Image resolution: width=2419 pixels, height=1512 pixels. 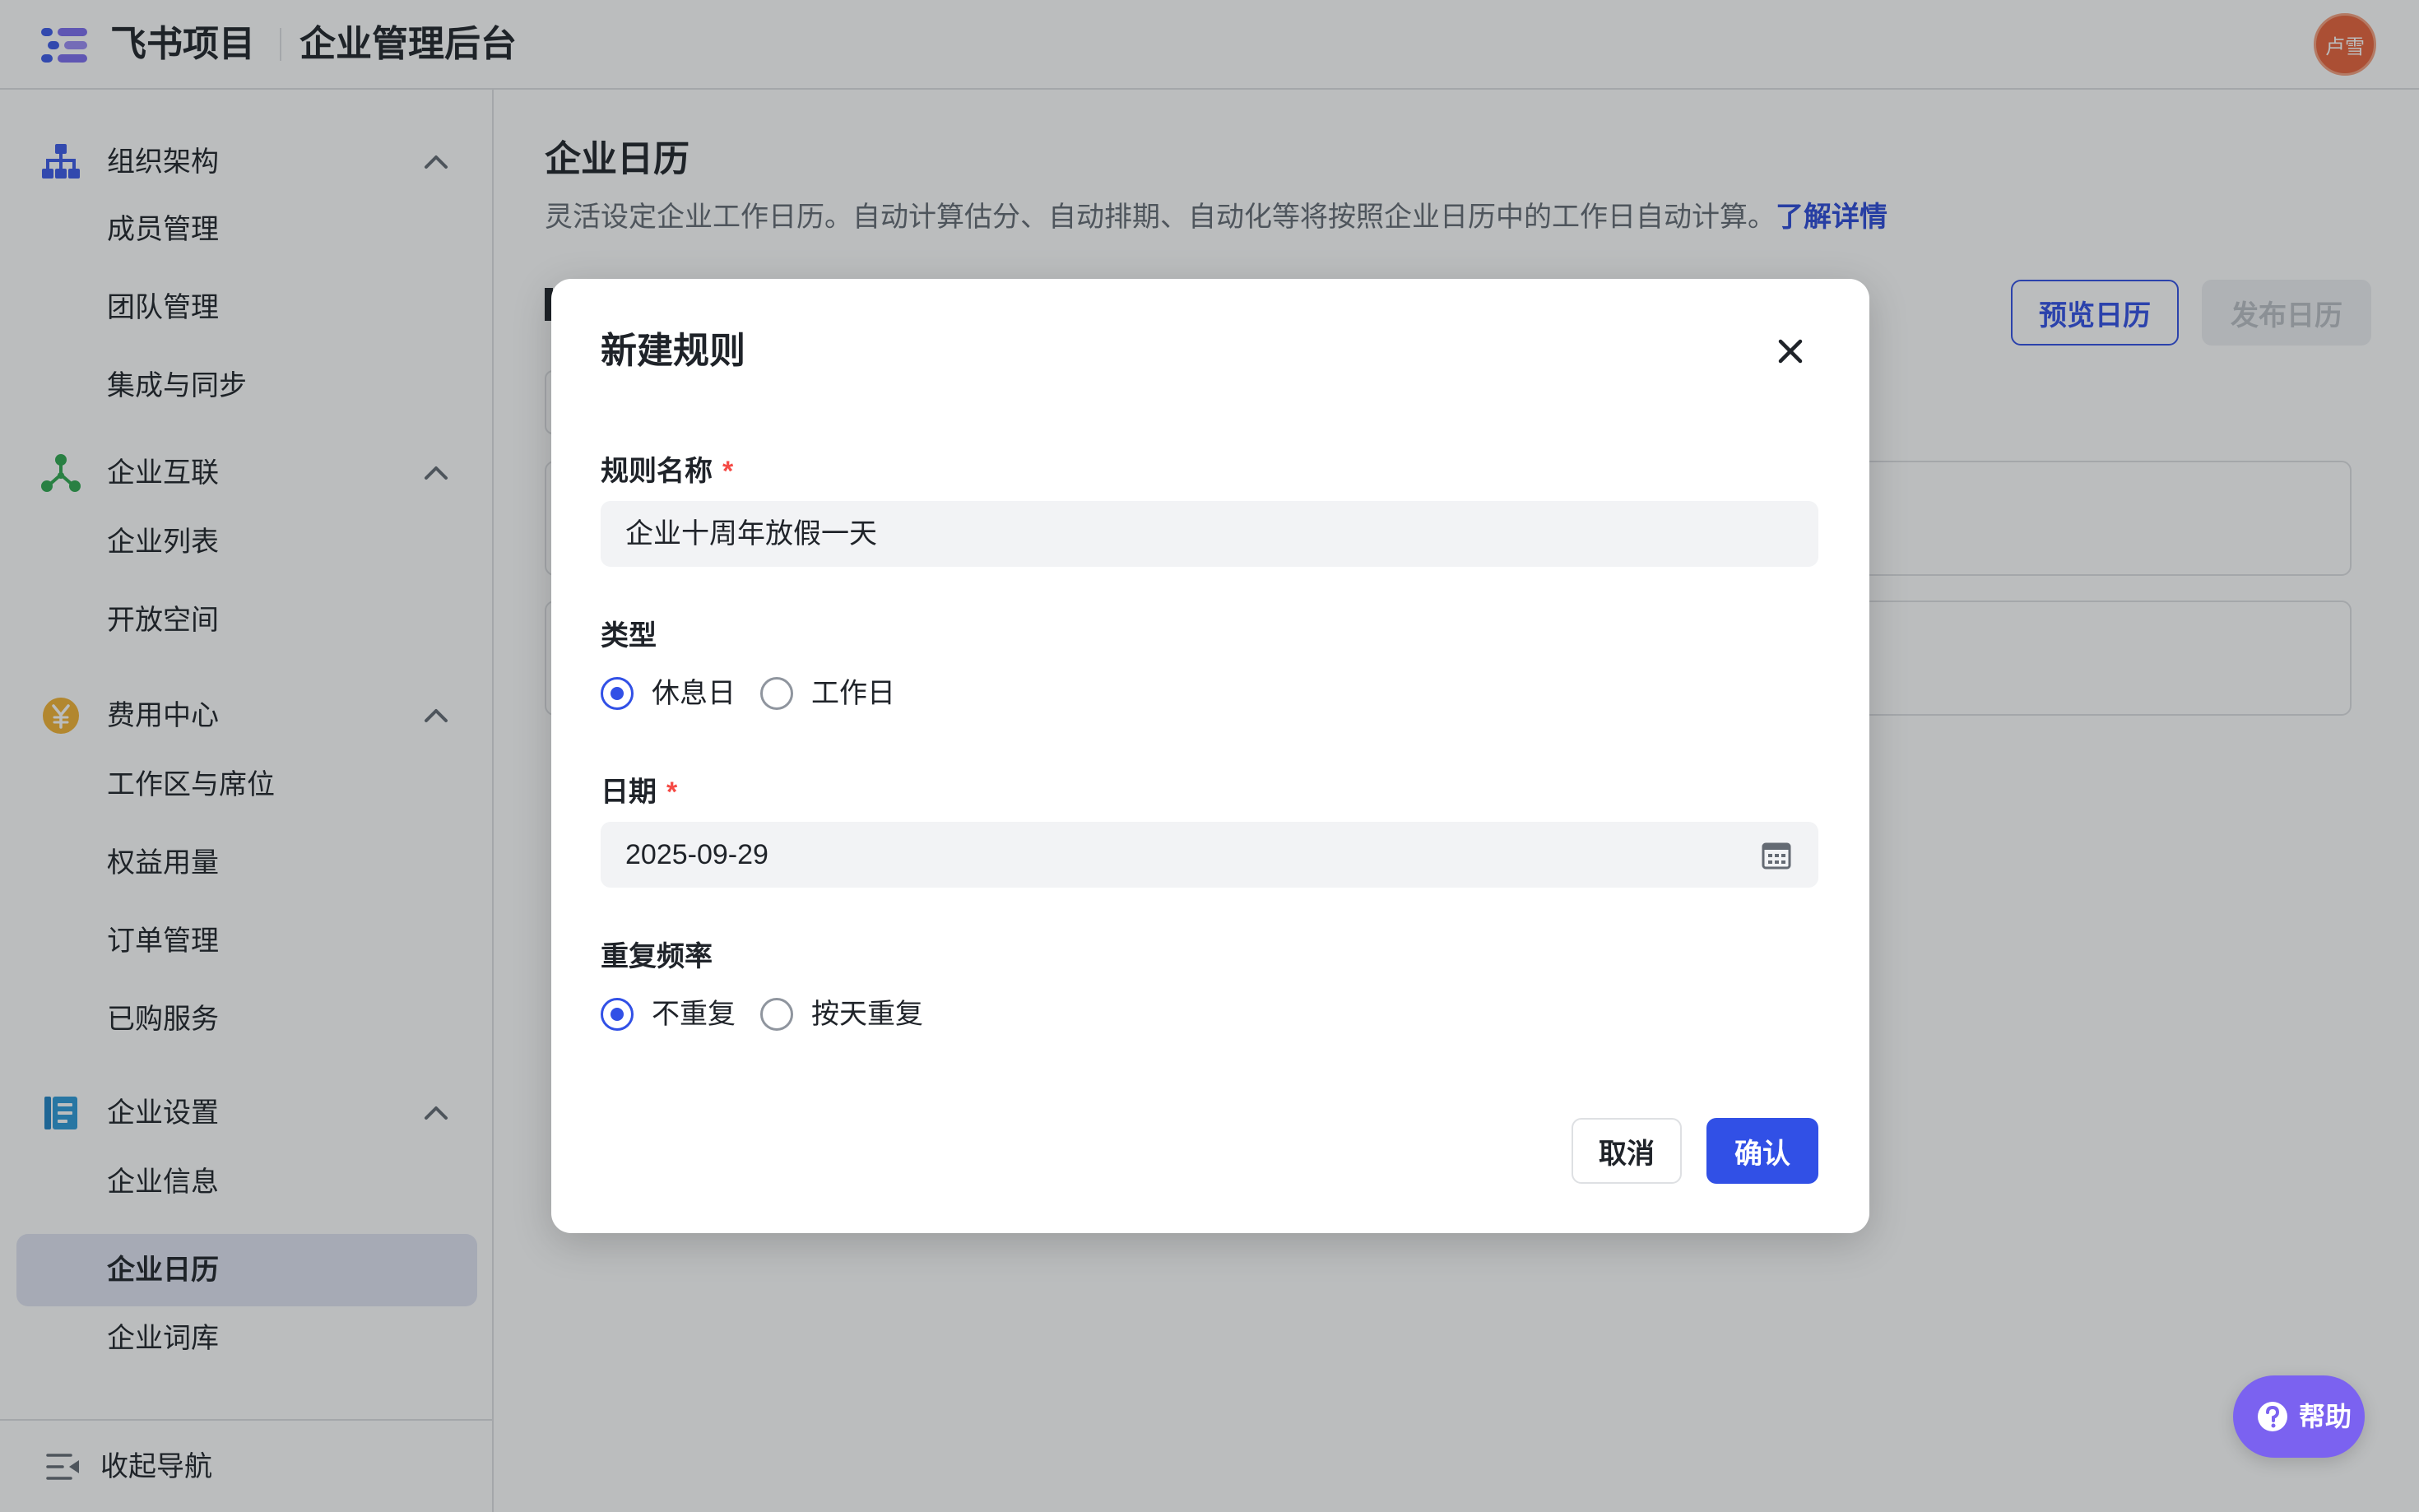 I want to click on type-label-text: 类型, so click(x=629, y=636).